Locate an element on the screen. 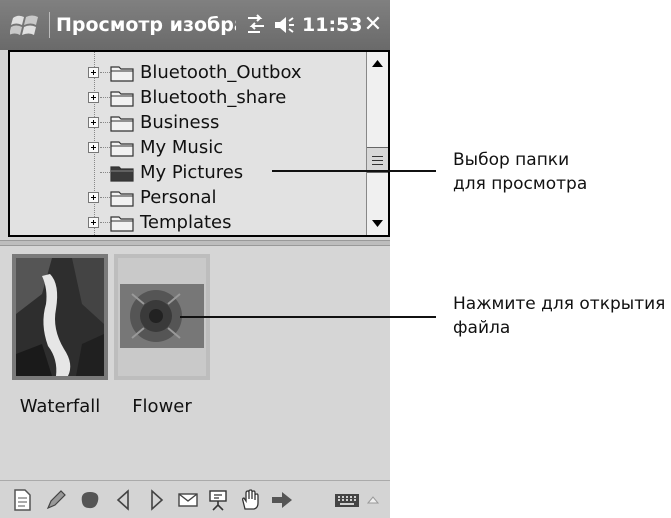 The height and width of the screenshot is (518, 671). tree-item-label: Bluetooth_share is located at coordinates (213, 97).